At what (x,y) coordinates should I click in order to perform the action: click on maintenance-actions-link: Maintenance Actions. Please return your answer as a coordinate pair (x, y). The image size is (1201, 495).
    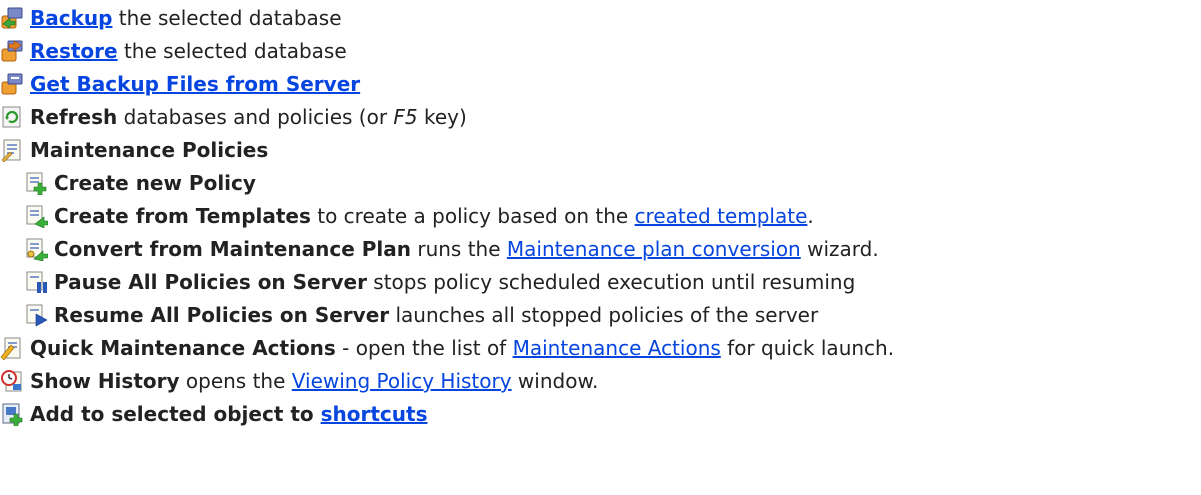
    Looking at the image, I should click on (617, 348).